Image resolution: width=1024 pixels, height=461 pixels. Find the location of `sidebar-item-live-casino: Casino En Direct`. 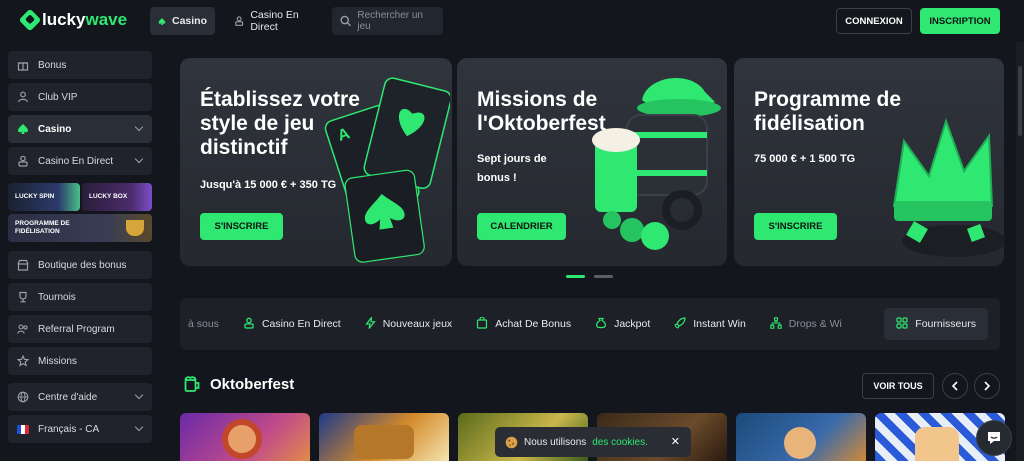

sidebar-item-live-casino: Casino En Direct is located at coordinates (80, 161).